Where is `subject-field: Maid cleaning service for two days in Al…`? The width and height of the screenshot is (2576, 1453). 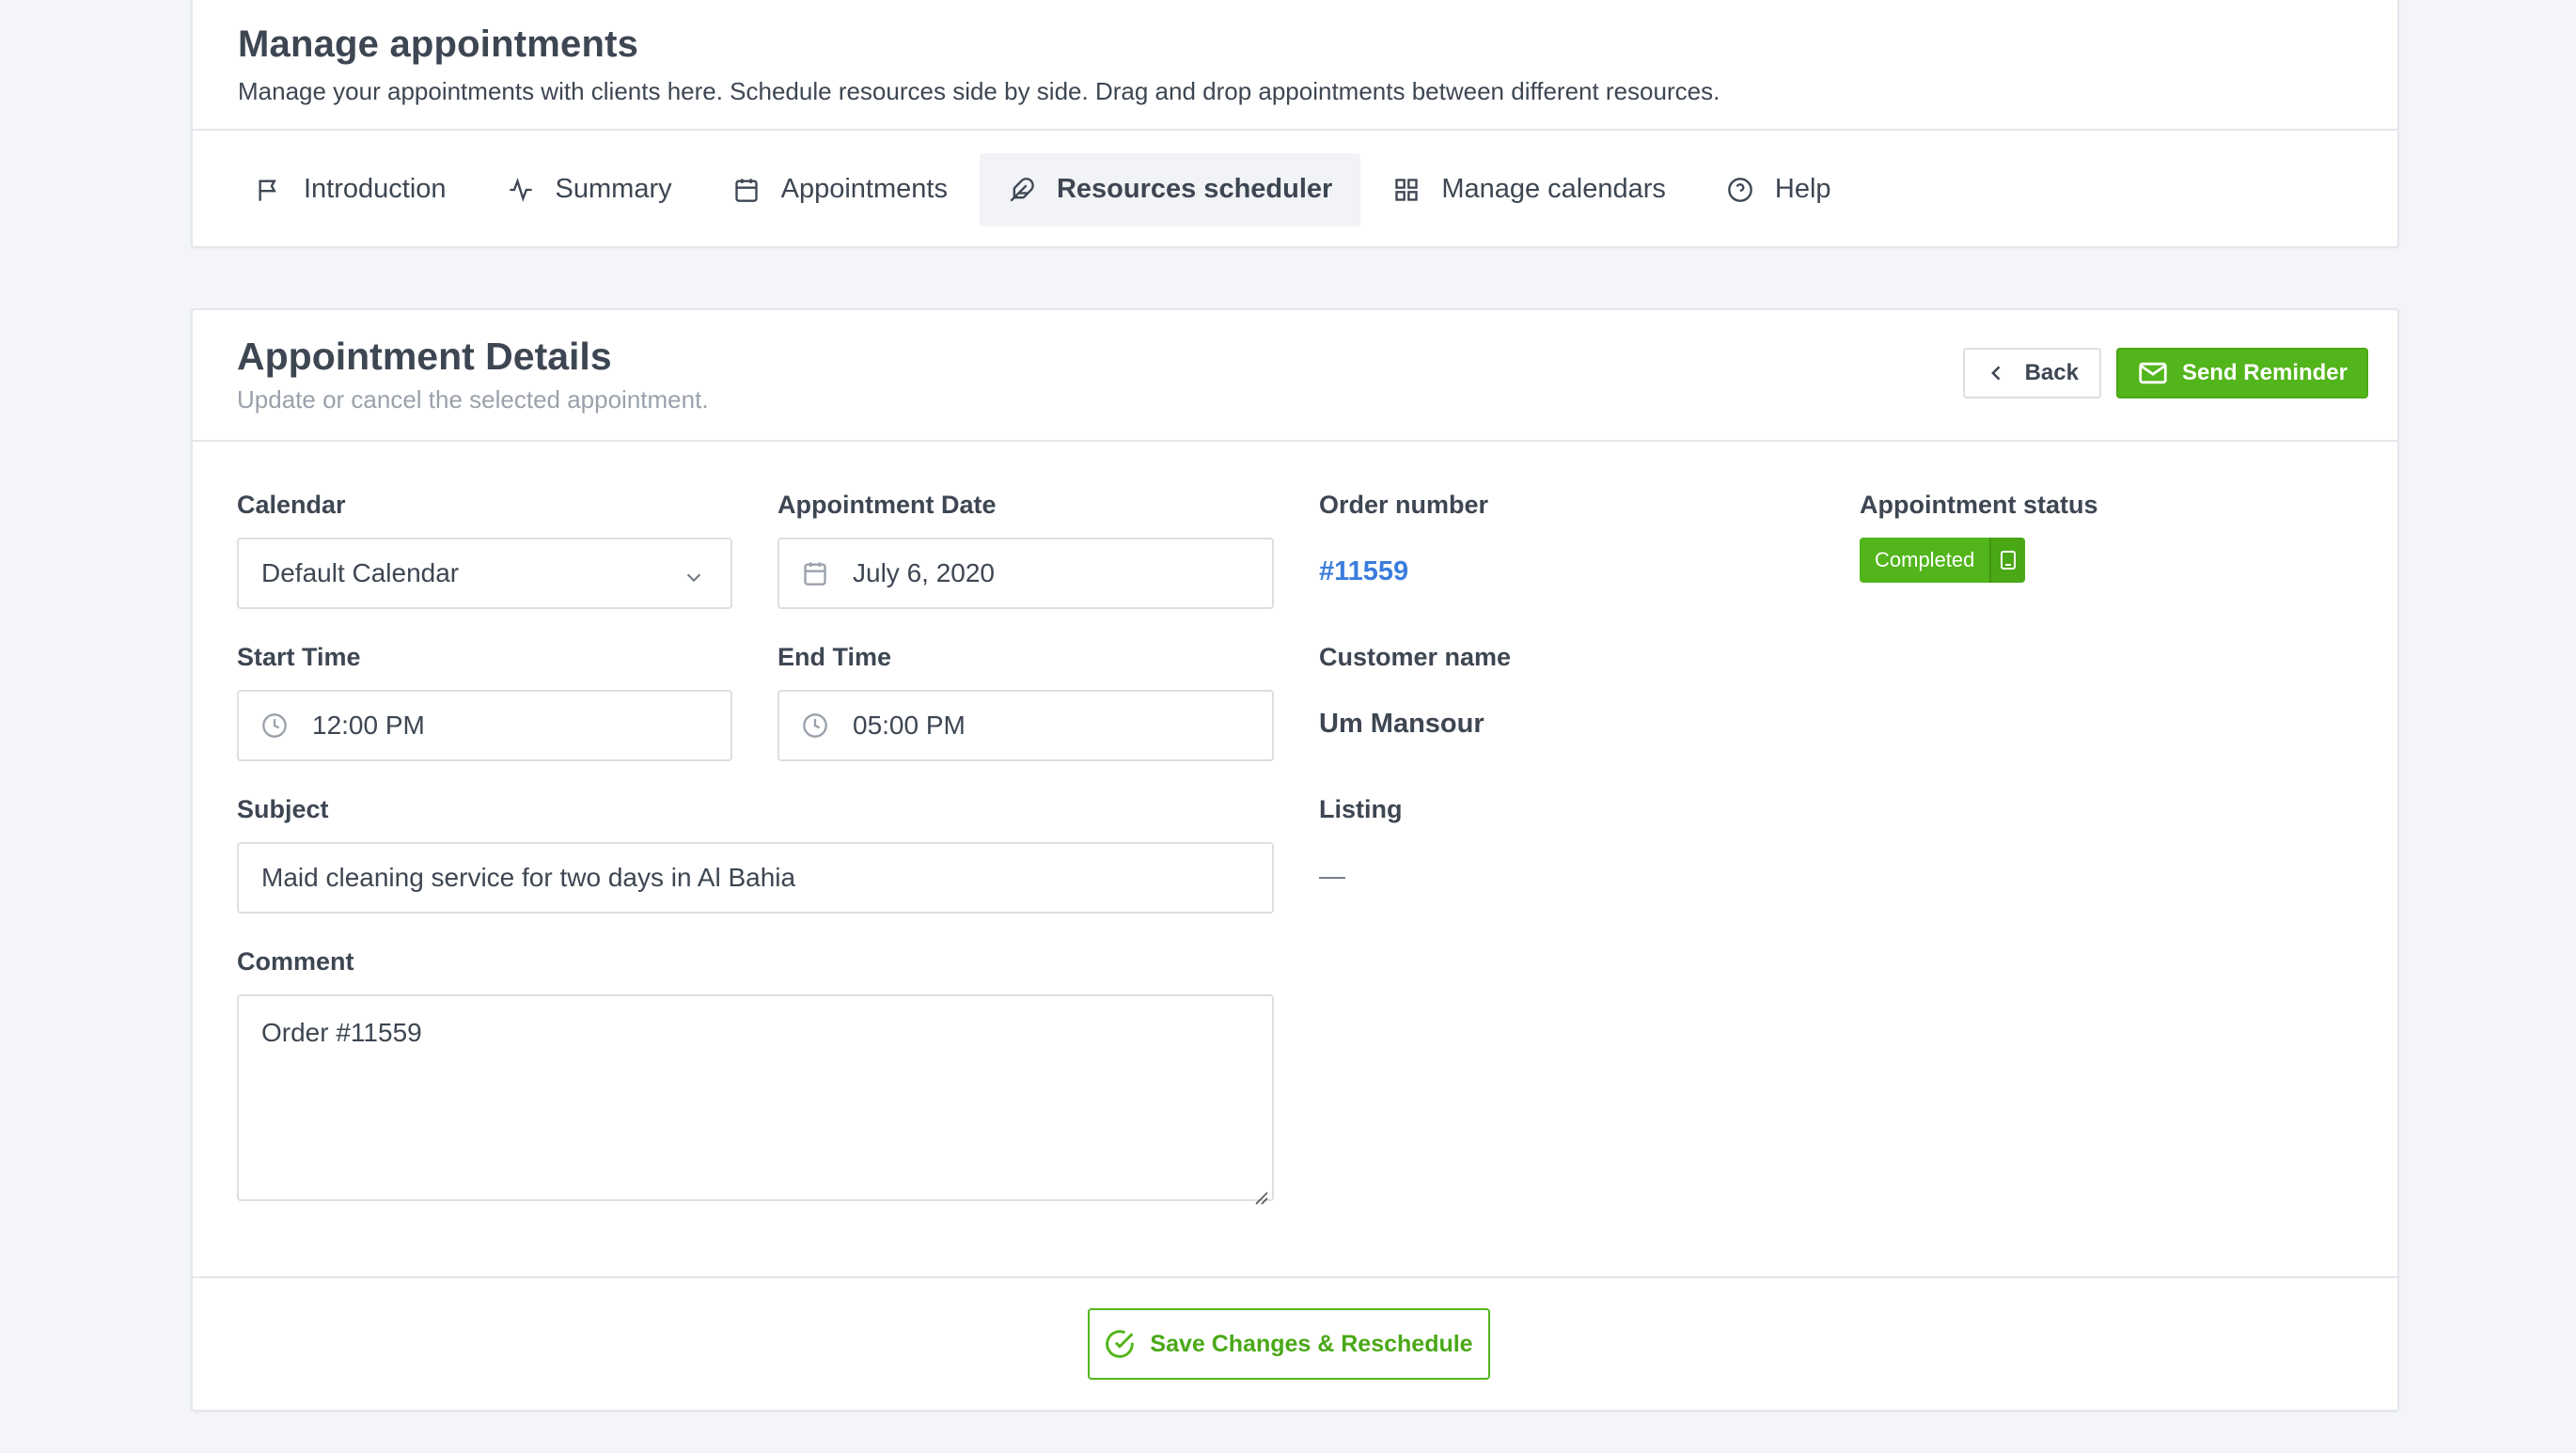
subject-field: Maid cleaning service for two days in Al… is located at coordinates (756, 878).